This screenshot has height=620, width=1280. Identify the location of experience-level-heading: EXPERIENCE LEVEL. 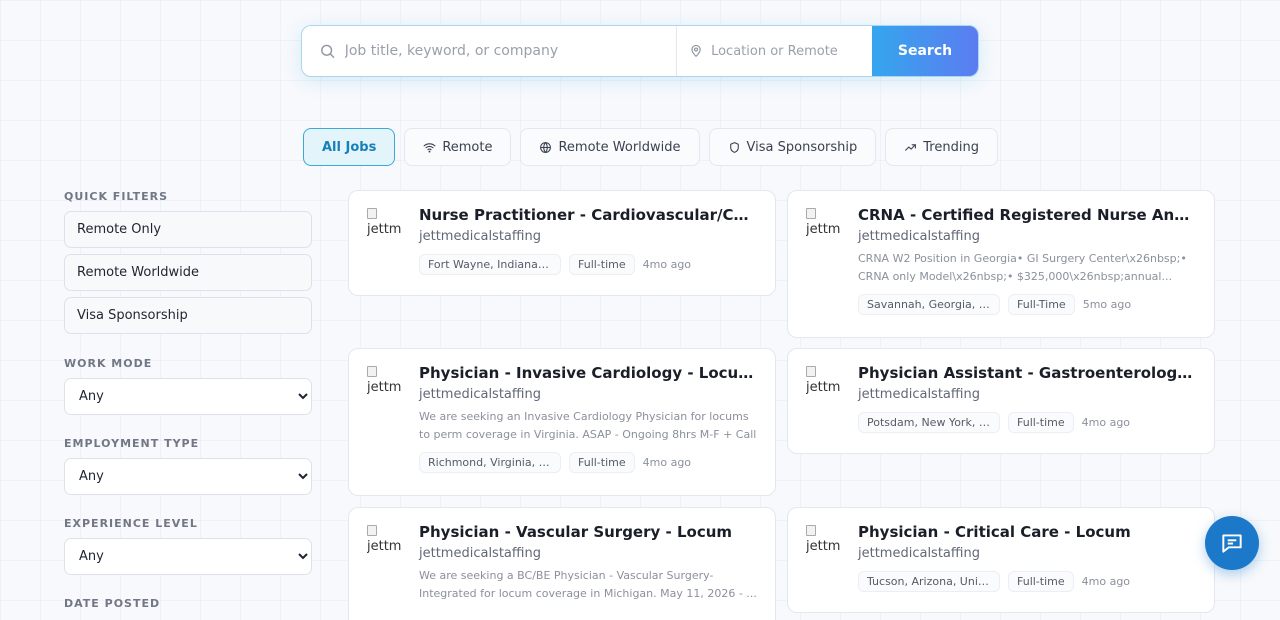
(131, 523).